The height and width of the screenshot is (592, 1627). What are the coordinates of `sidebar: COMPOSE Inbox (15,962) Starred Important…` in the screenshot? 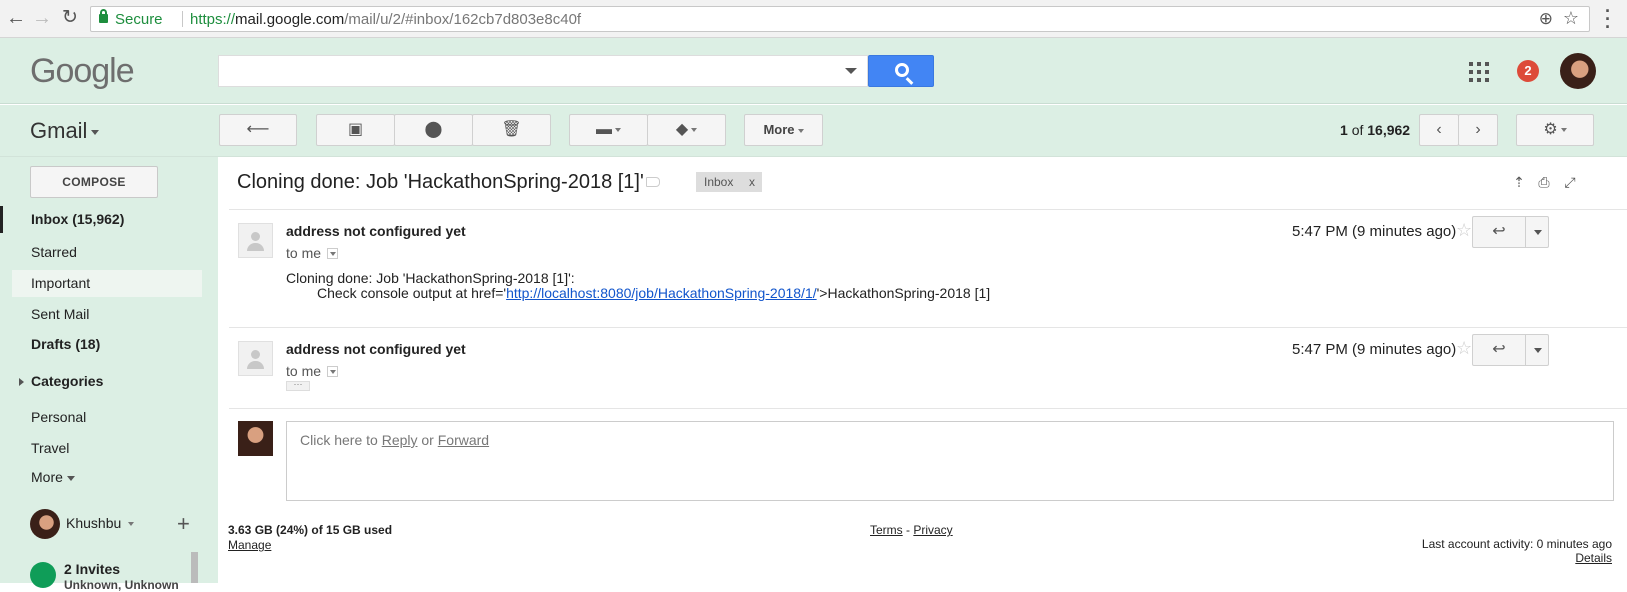 It's located at (109, 374).